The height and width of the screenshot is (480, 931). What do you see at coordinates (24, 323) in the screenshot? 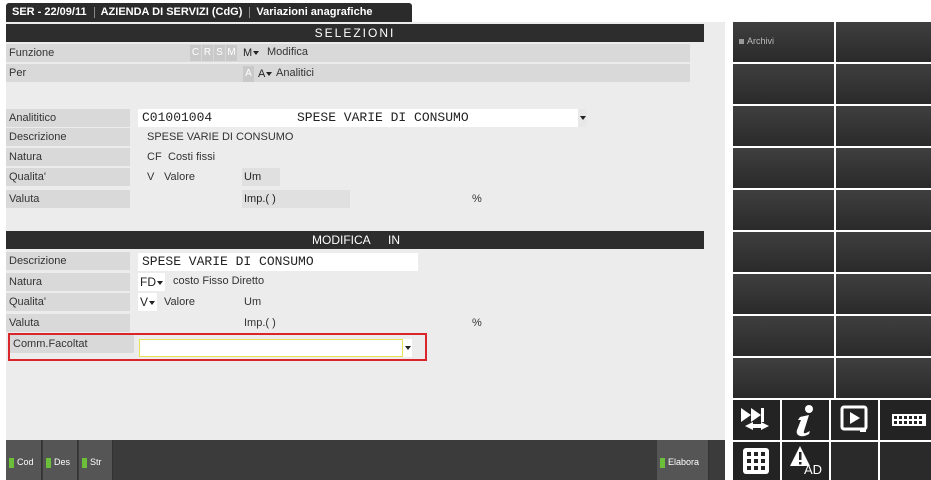
I see `mod-valuta-label: Valuta` at bounding box center [24, 323].